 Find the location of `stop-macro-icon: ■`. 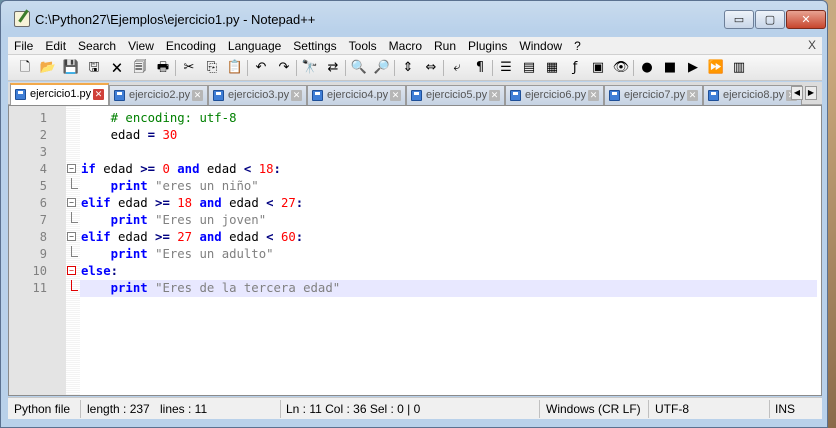

stop-macro-icon: ■ is located at coordinates (670, 68).